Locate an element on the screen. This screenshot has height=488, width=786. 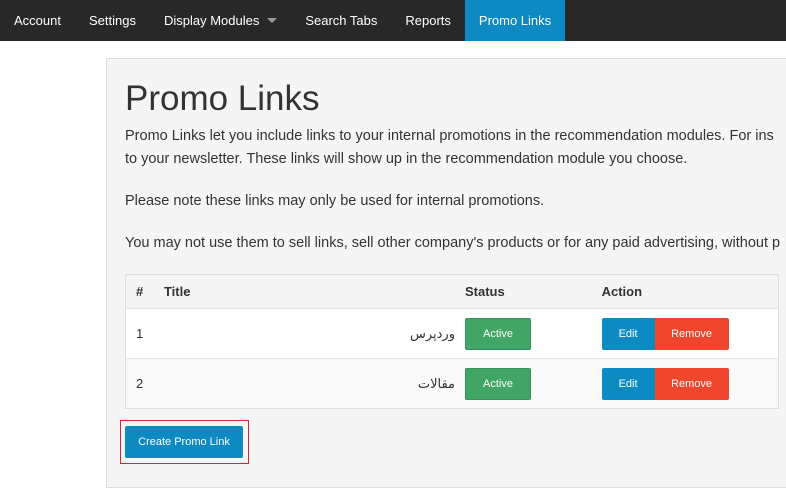
table-row: 1 وردپرس Active Edit Remove is located at coordinates (452, 333).